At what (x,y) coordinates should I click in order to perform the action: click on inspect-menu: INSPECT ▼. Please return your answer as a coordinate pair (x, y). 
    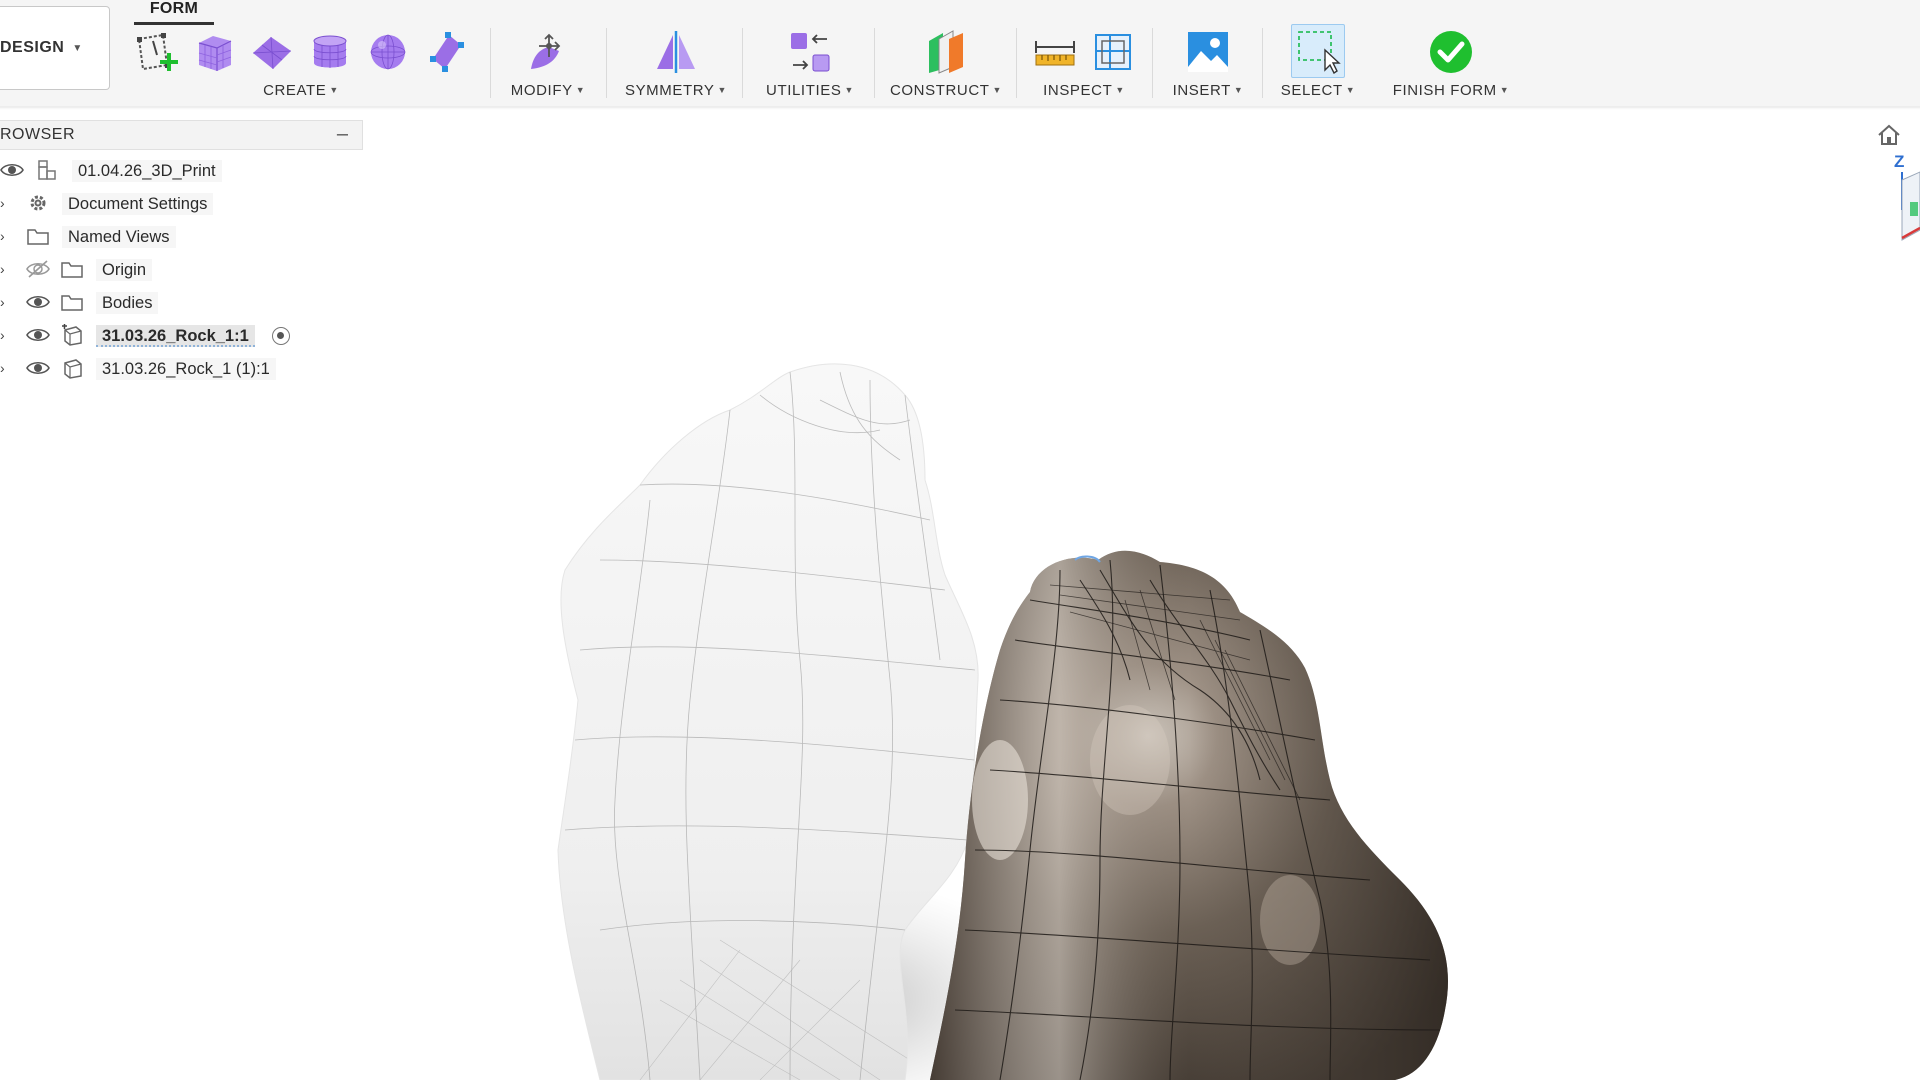
    Looking at the image, I should click on (1084, 90).